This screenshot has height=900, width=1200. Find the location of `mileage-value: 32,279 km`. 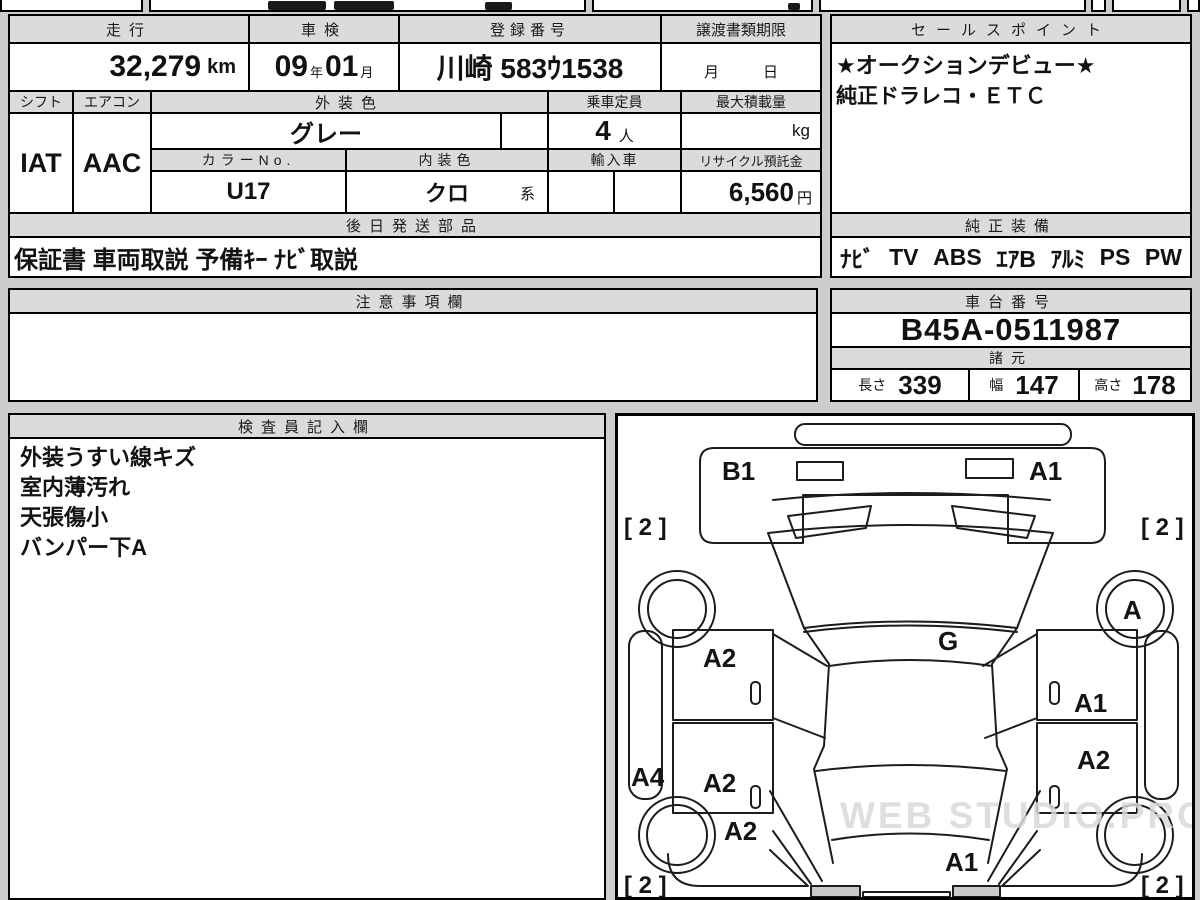

mileage-value: 32,279 km is located at coordinates (129, 67).